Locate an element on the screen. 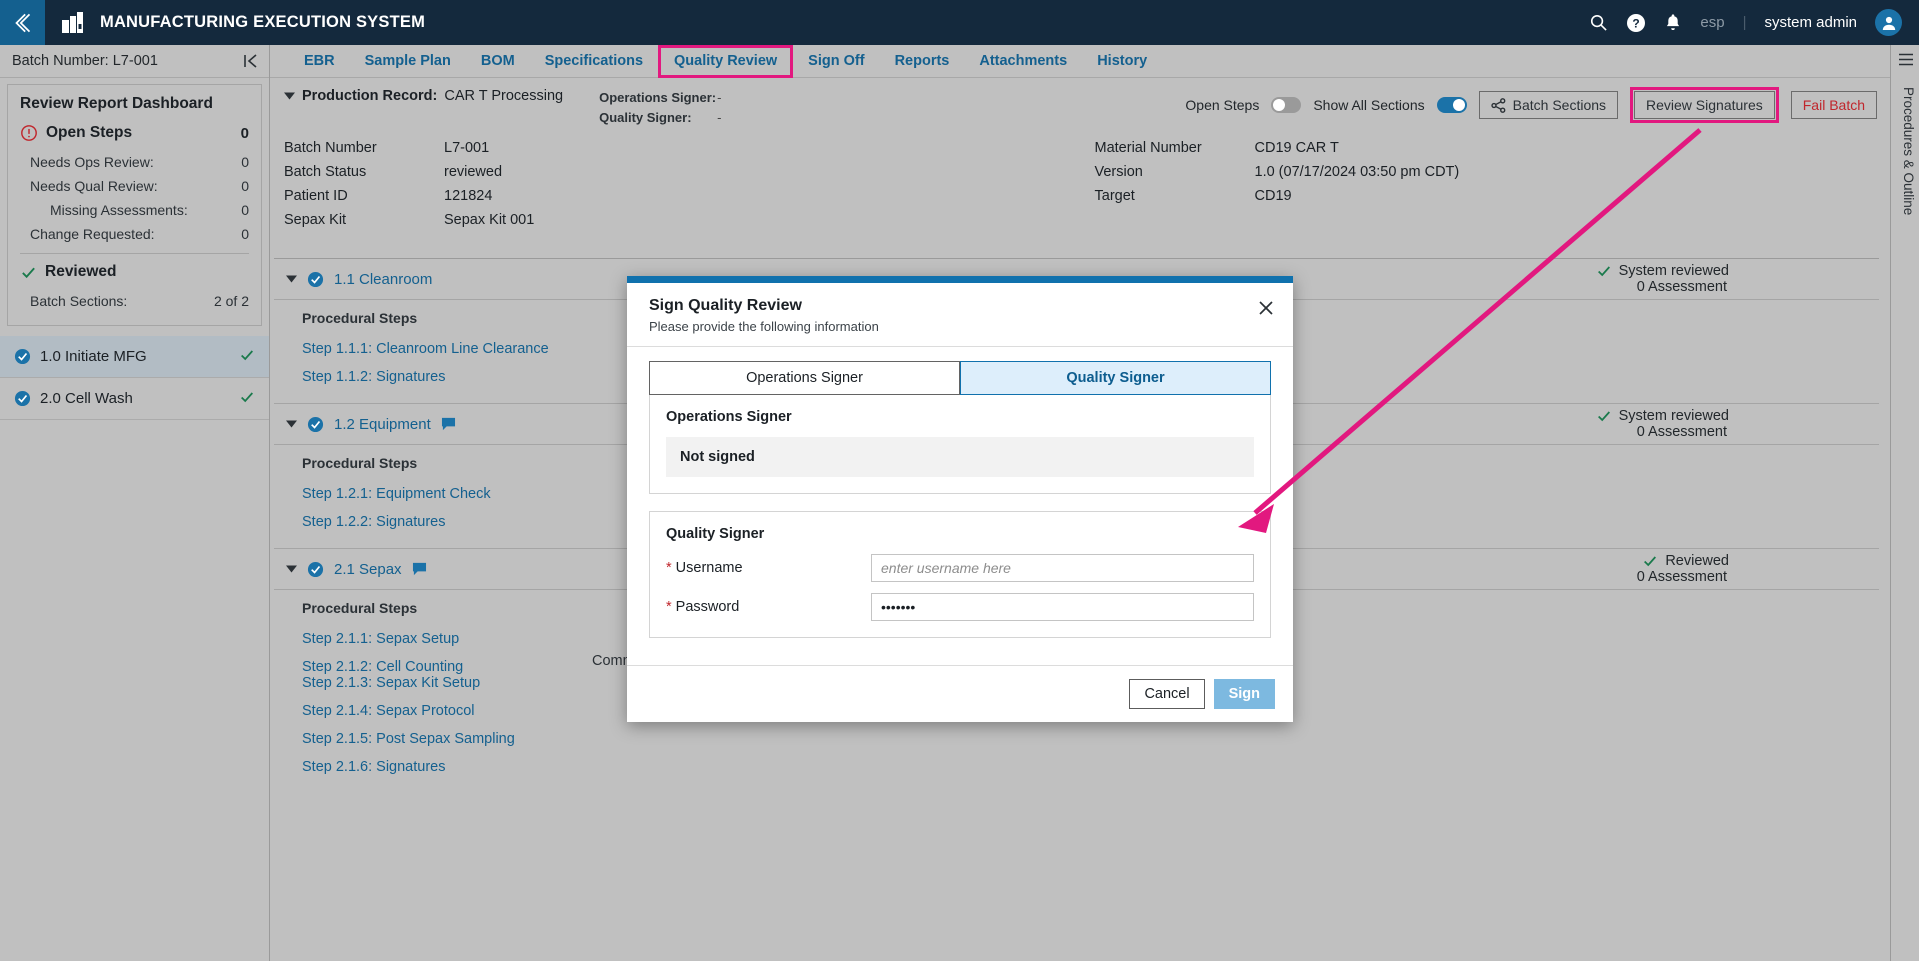 This screenshot has width=1919, height=961. quality-signer-label: Quality Signer: is located at coordinates (645, 117).